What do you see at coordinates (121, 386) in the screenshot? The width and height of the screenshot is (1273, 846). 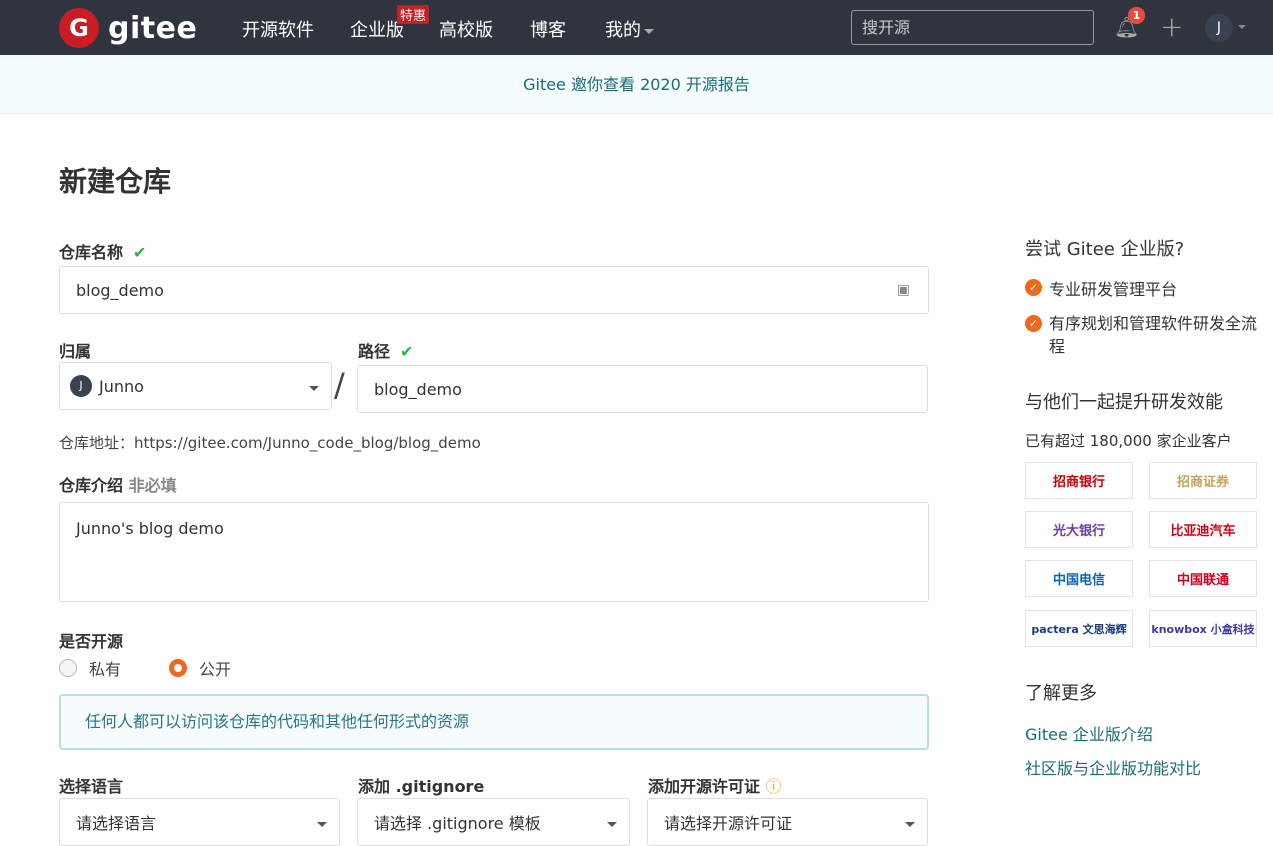 I see `owner-value: Junno` at bounding box center [121, 386].